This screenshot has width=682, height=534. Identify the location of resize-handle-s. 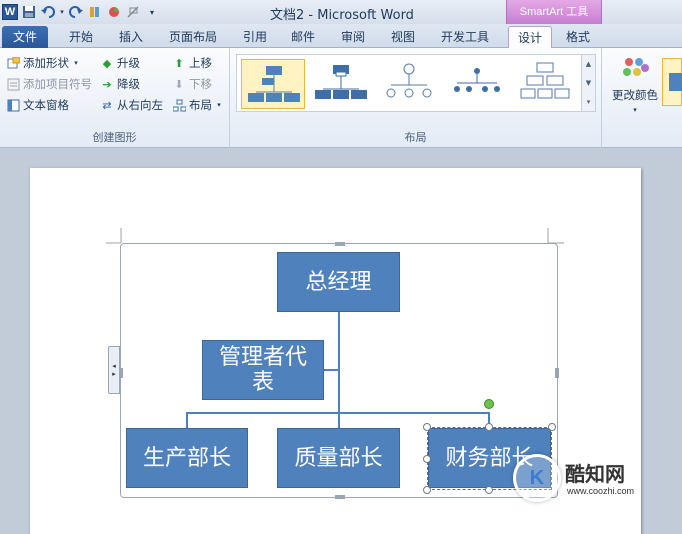
(489, 490).